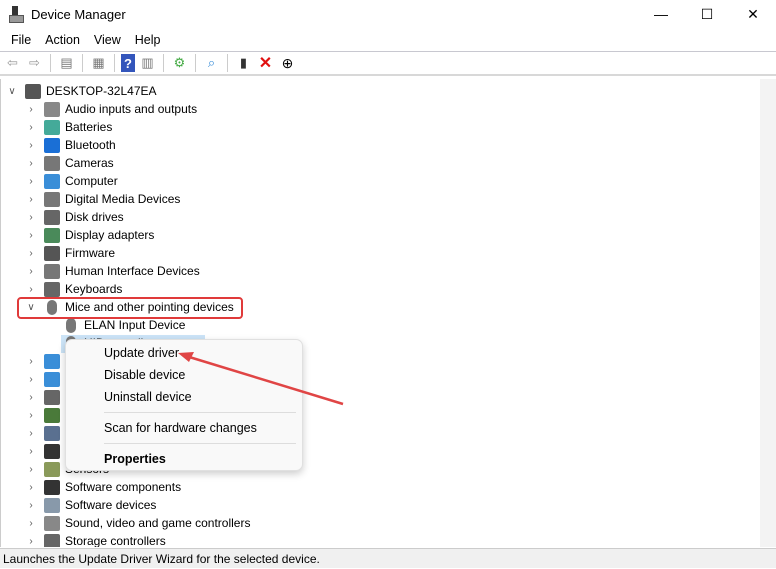  I want to click on toolbar: ⇦ ⇨ ▤ ▦ ? ▥ ⚙ ⌕ ▮ ✕ ⊕, so click(388, 63).